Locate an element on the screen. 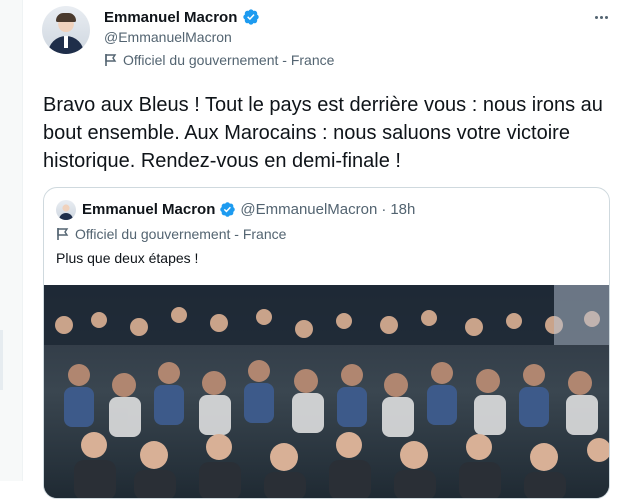 The width and height of the screenshot is (639, 499). author-name-row: Emmanuel Macron is located at coordinates (182, 17).